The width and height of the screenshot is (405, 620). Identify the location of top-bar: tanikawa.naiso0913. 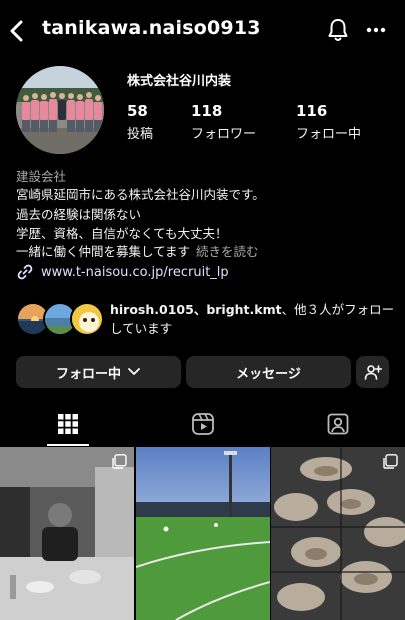
(202, 30).